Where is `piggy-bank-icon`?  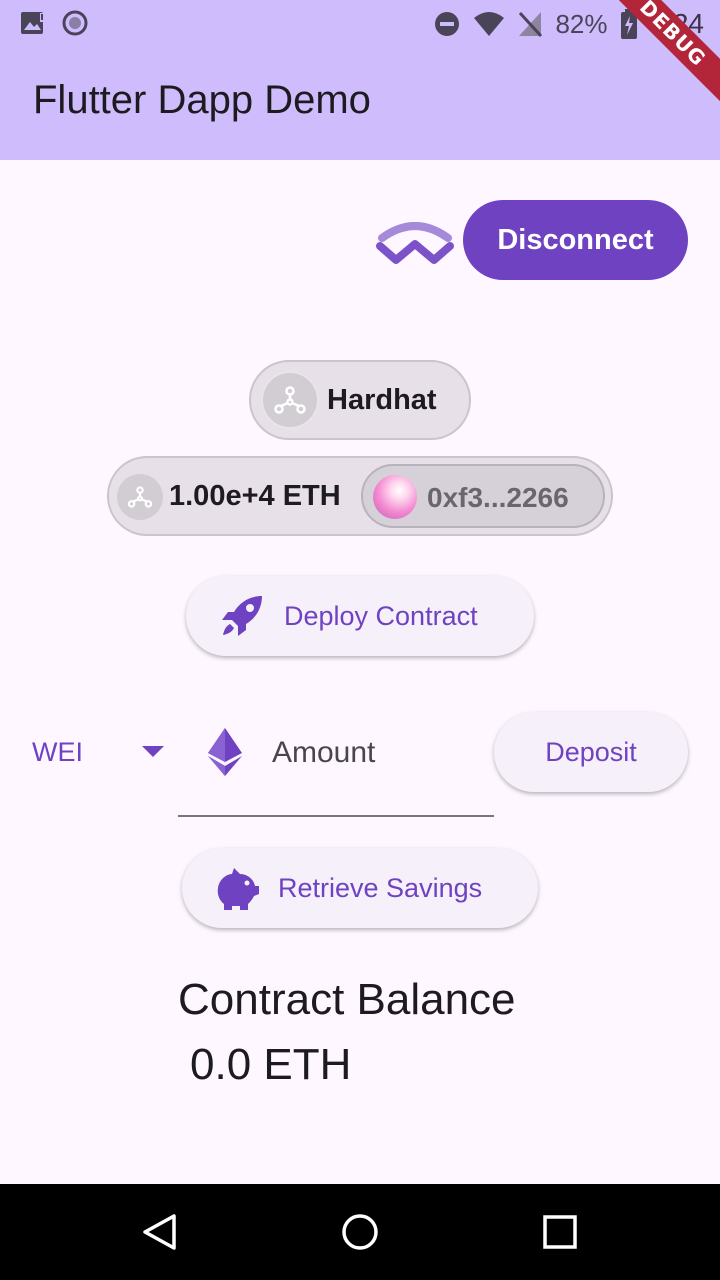 piggy-bank-icon is located at coordinates (238, 889).